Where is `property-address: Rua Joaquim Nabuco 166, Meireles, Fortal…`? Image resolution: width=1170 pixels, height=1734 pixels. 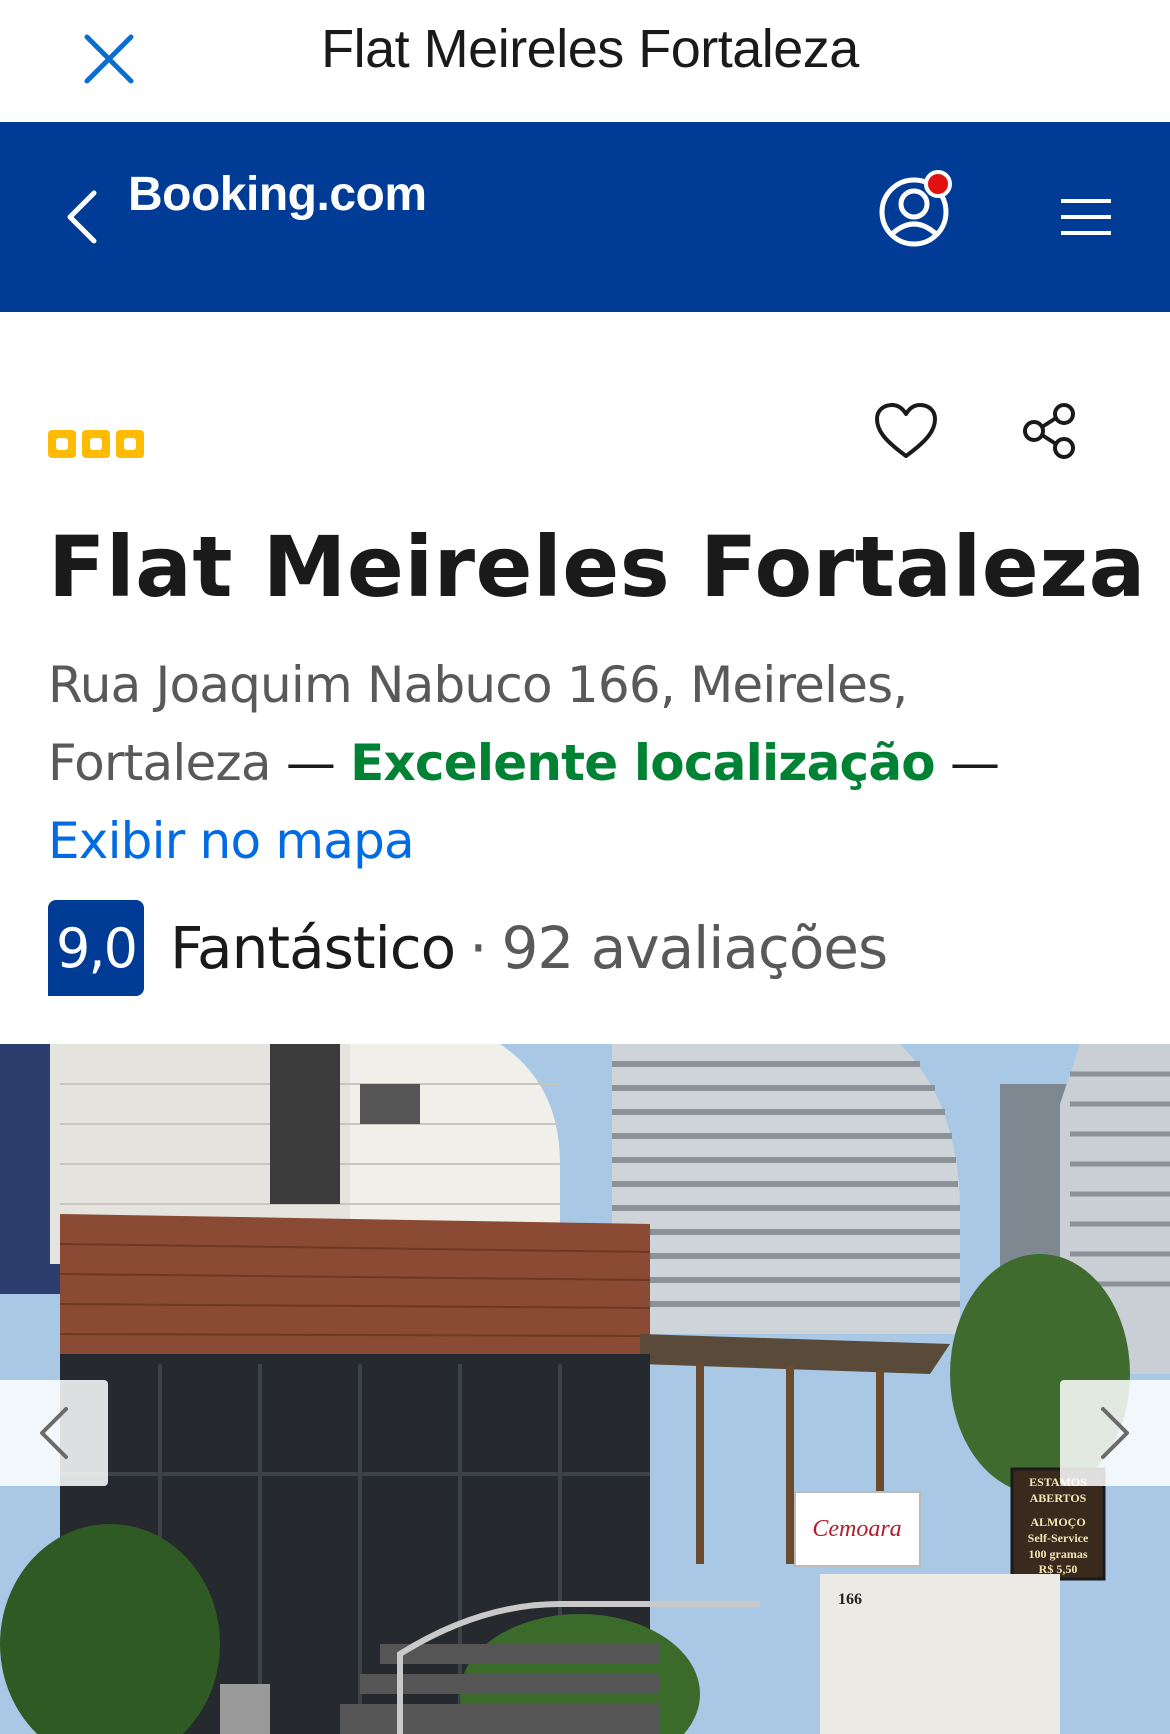
property-address: Rua Joaquim Nabuco 166, Meireles, Fortal… is located at coordinates (588, 763).